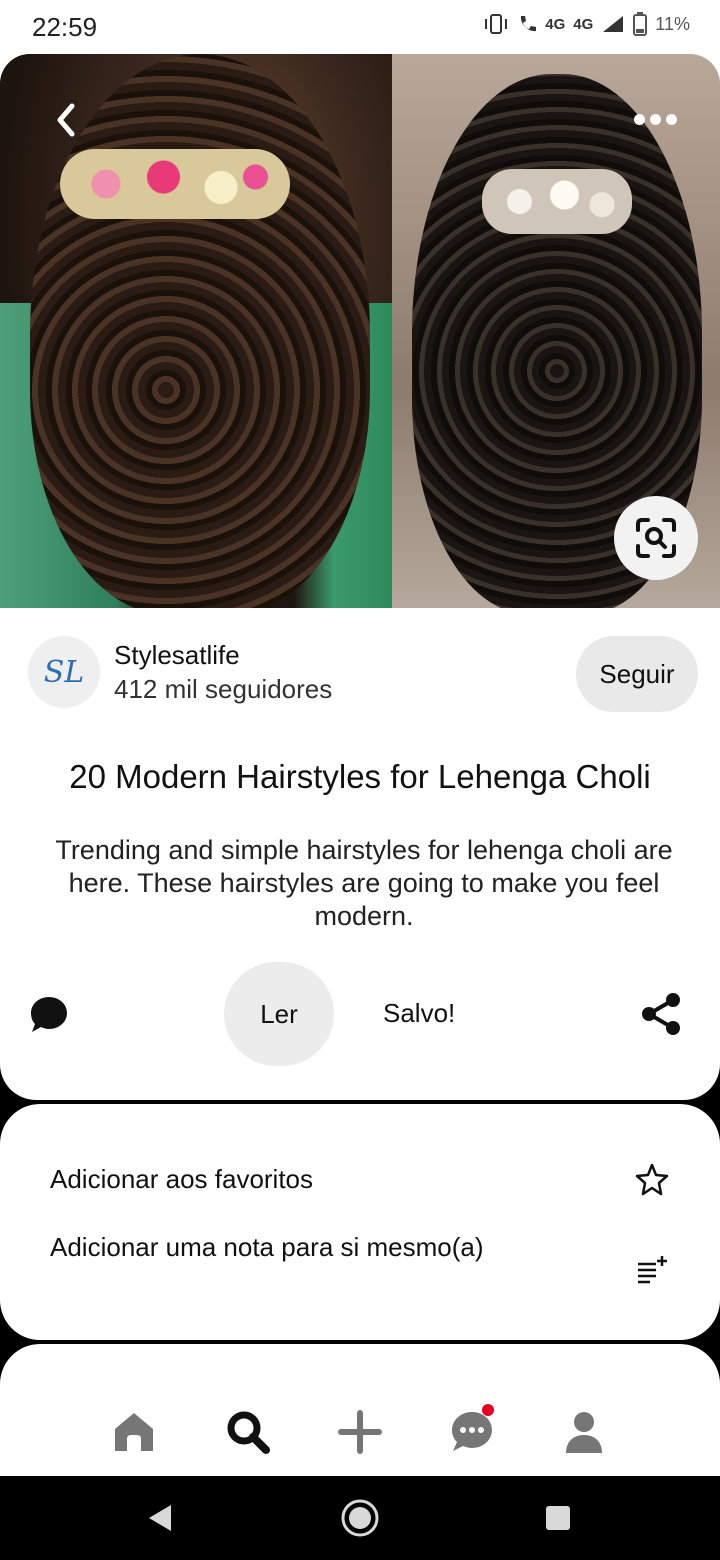 This screenshot has width=720, height=1560. I want to click on back-button, so click(66, 120).